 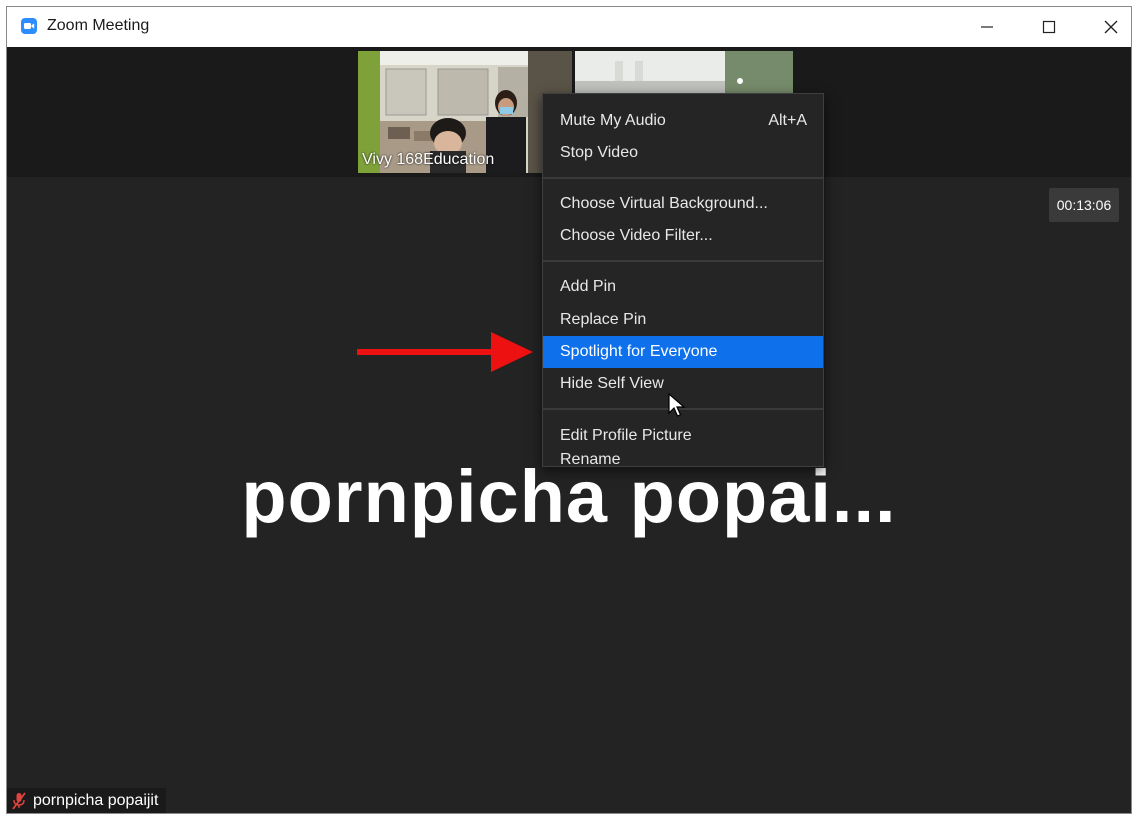 I want to click on participant-name-label: pornpicha popaijit, so click(x=87, y=800).